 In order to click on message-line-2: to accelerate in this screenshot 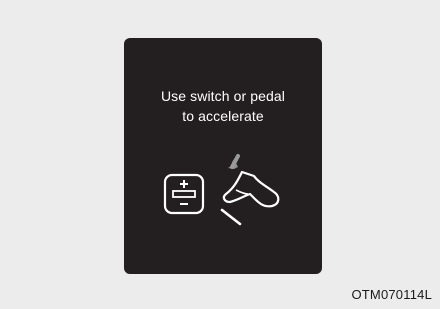, I will do `click(223, 116)`.